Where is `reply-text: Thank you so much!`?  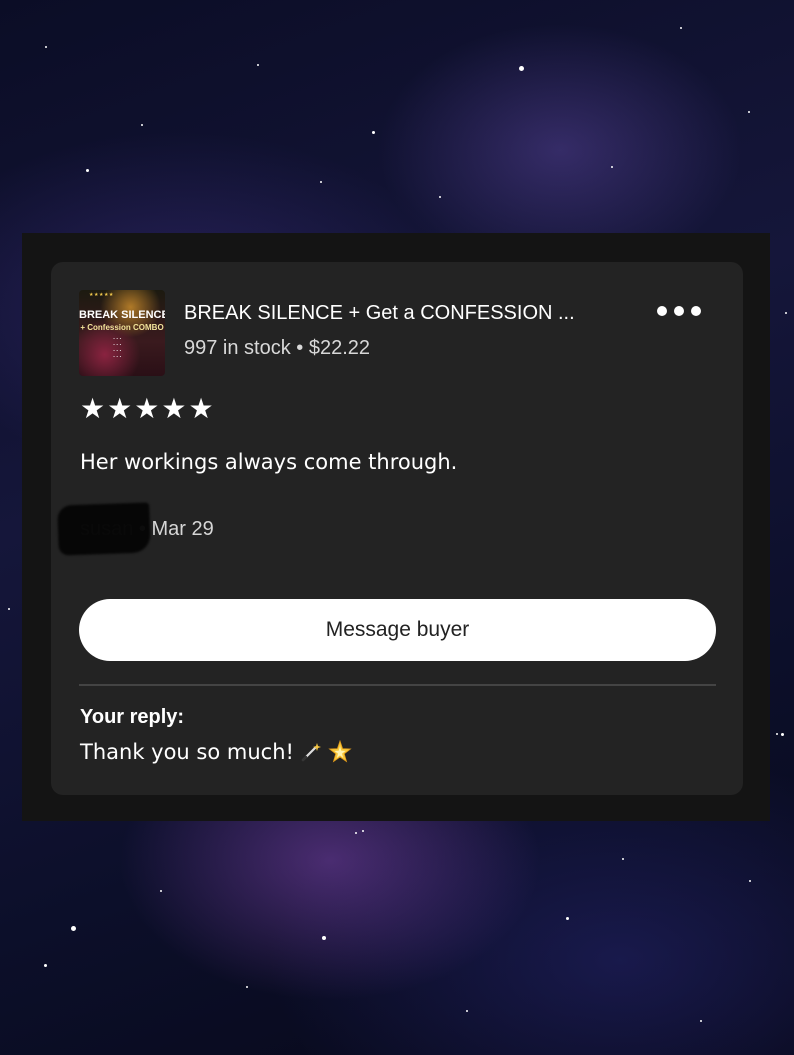 reply-text: Thank you so much! is located at coordinates (187, 752).